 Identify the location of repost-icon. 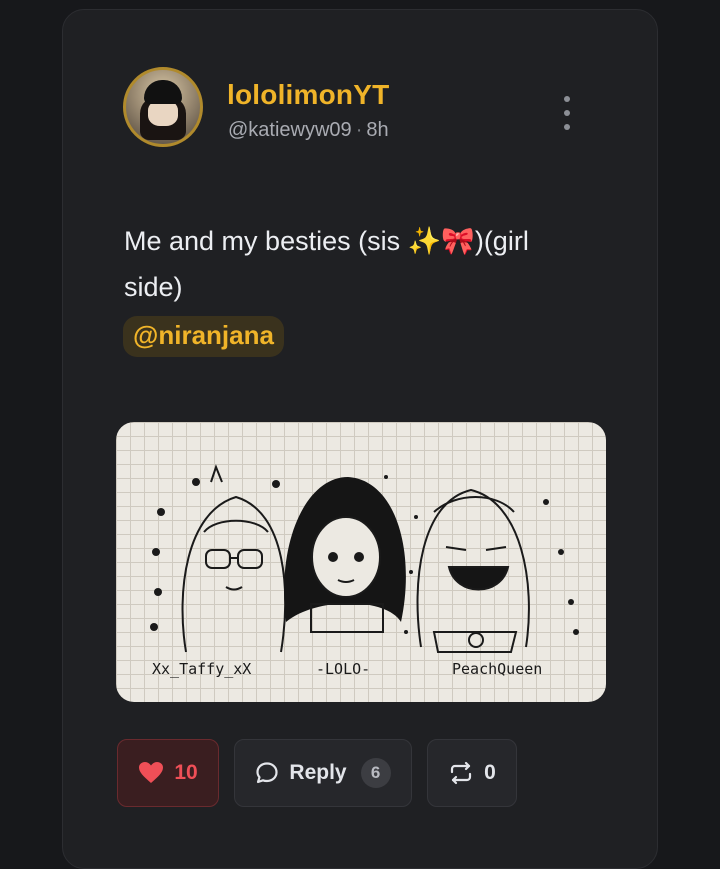
(461, 773).